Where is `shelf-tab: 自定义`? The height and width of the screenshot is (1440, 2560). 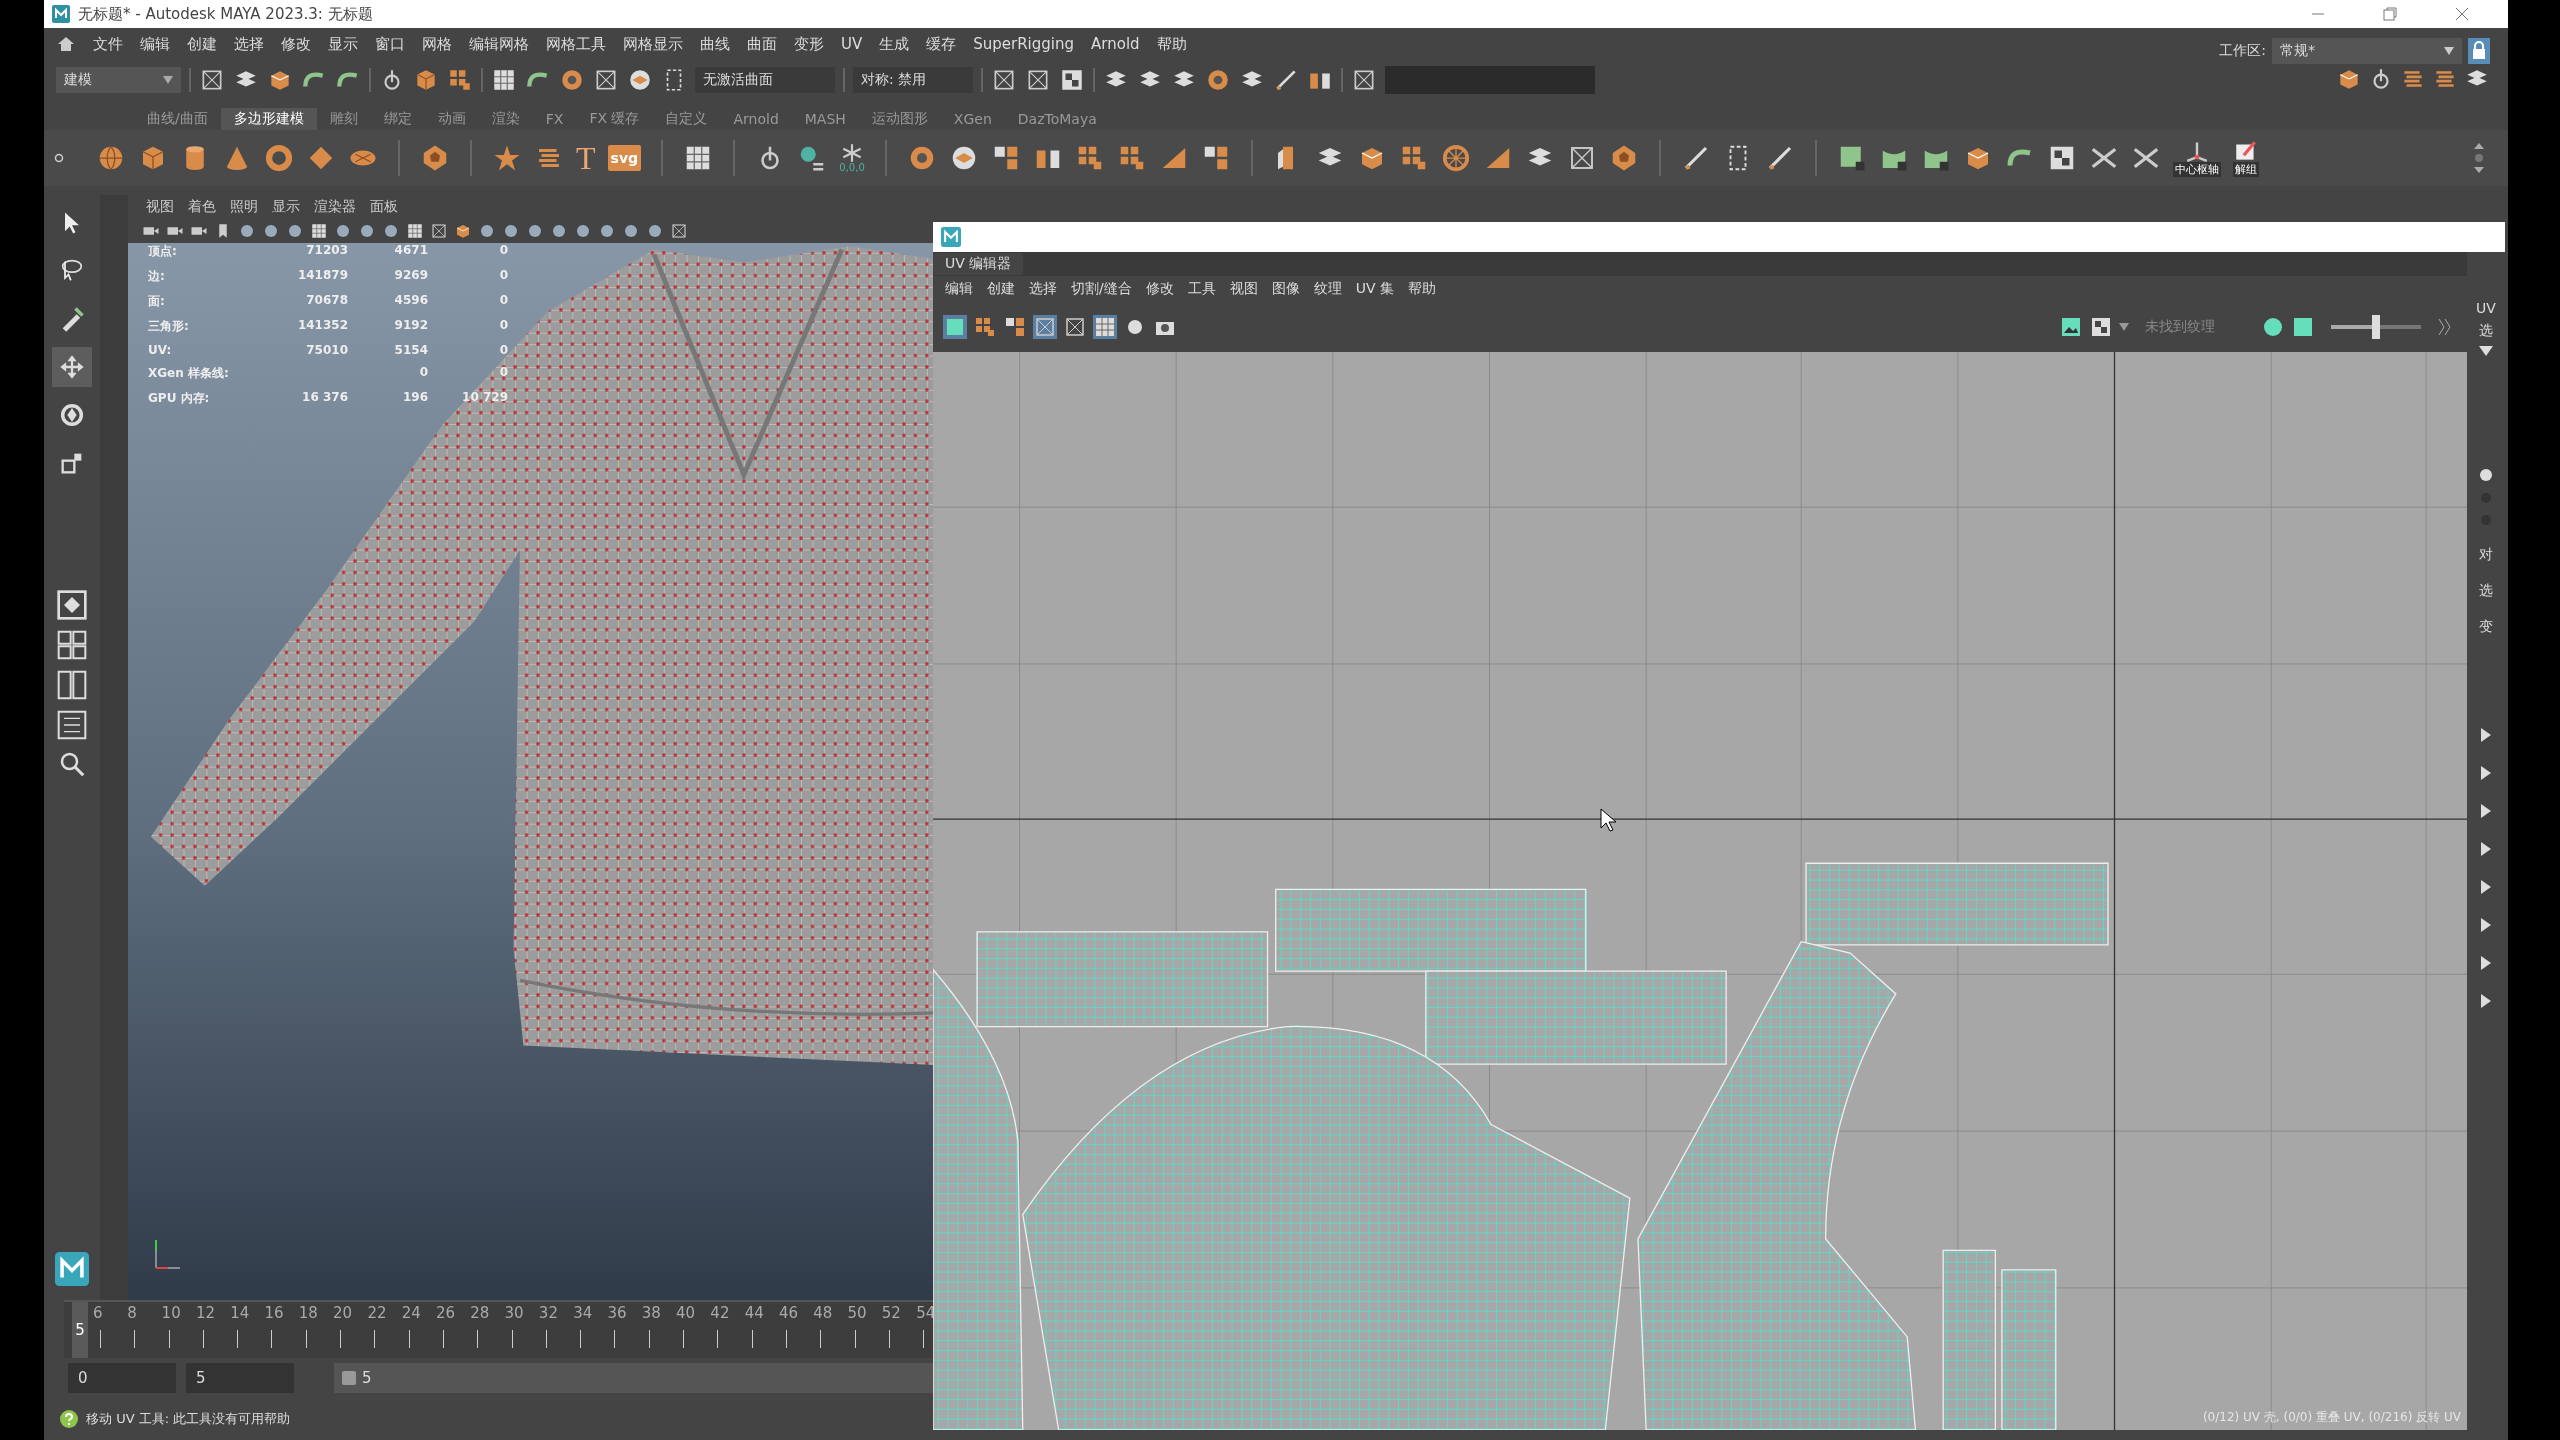
shelf-tab: 自定义 is located at coordinates (686, 119).